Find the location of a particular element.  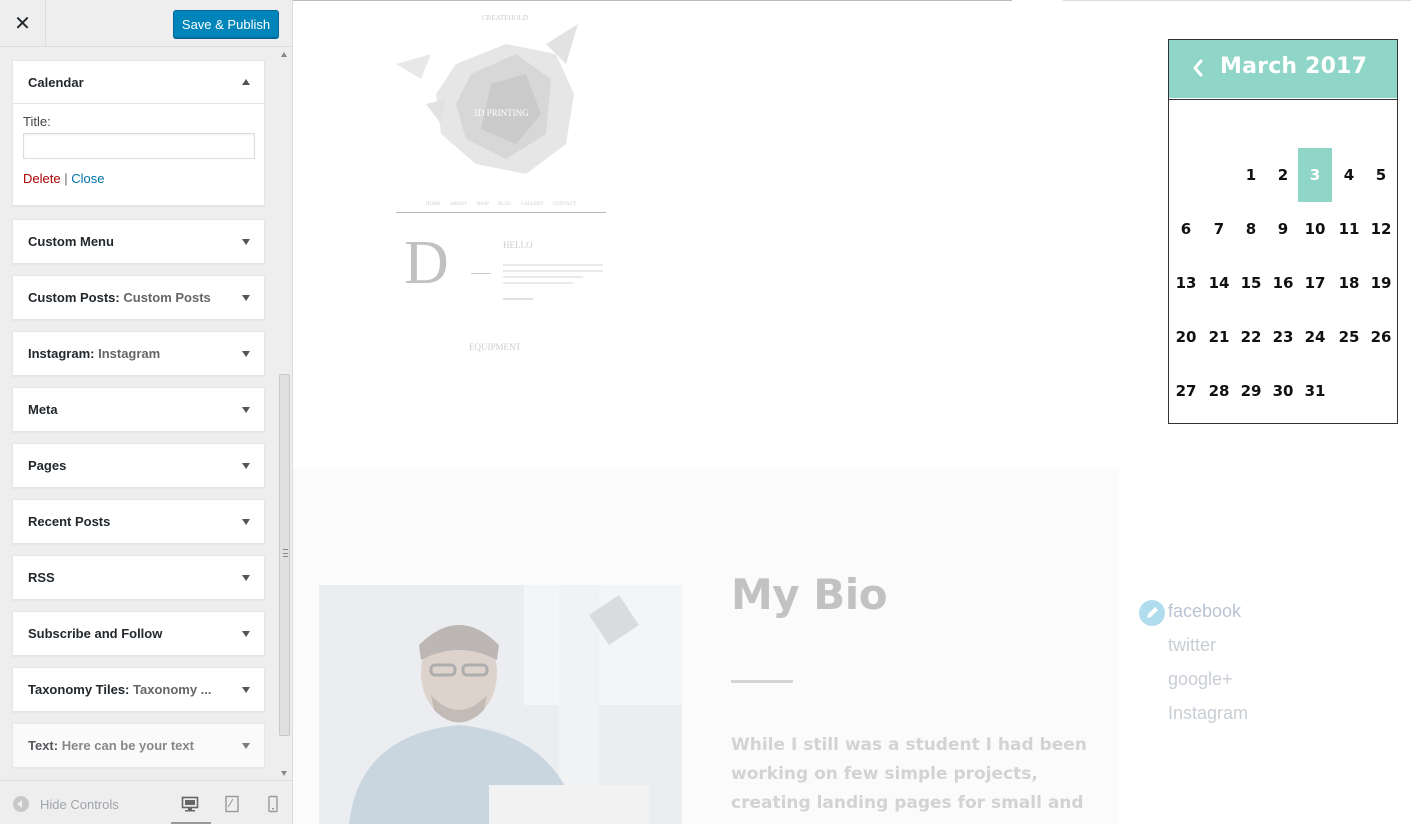

widget-pages: Pages is located at coordinates (138, 465).